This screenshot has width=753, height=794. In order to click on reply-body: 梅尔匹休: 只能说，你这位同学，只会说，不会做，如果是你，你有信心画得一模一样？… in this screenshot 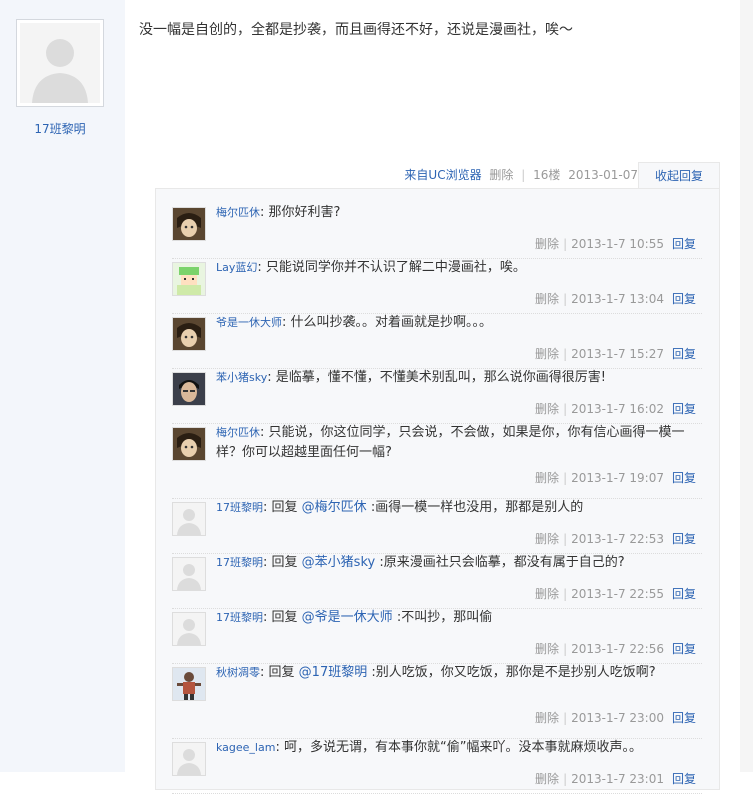, I will do `click(459, 443)`.